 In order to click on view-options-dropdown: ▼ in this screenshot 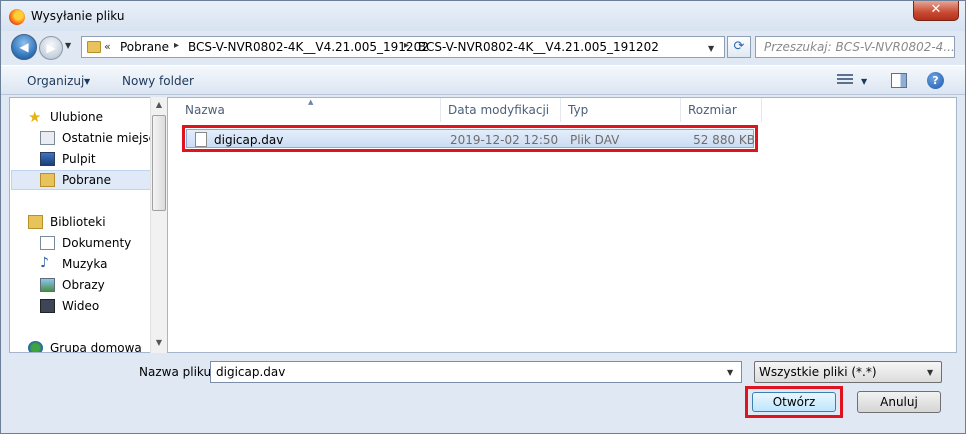, I will do `click(864, 81)`.